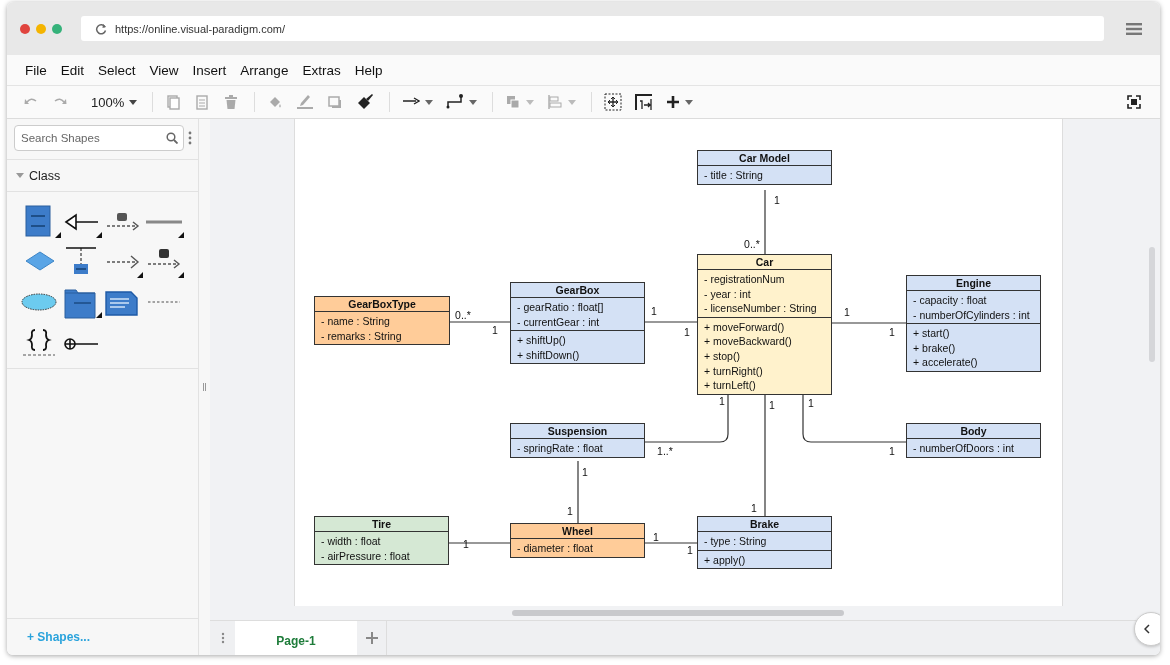 This screenshot has height=665, width=1170. Describe the element at coordinates (577, 540) in the screenshot. I see `class-box: Wheel - diameter : float` at that location.